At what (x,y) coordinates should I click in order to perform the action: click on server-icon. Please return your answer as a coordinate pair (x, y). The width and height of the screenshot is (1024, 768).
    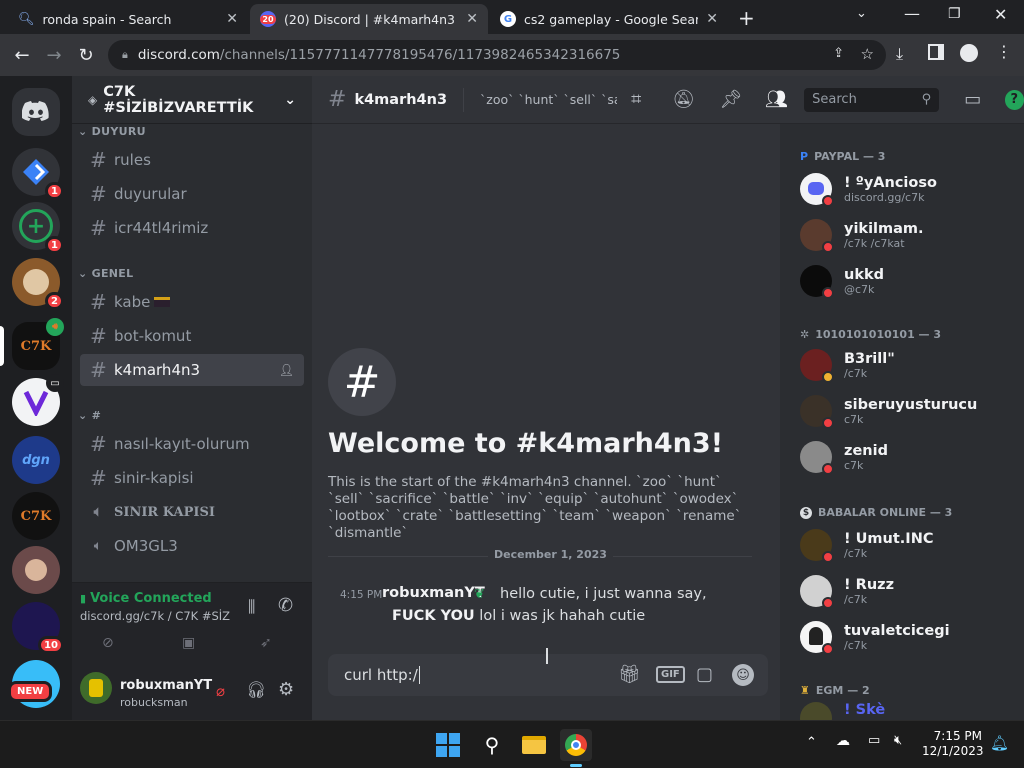
    Looking at the image, I should click on (36, 570).